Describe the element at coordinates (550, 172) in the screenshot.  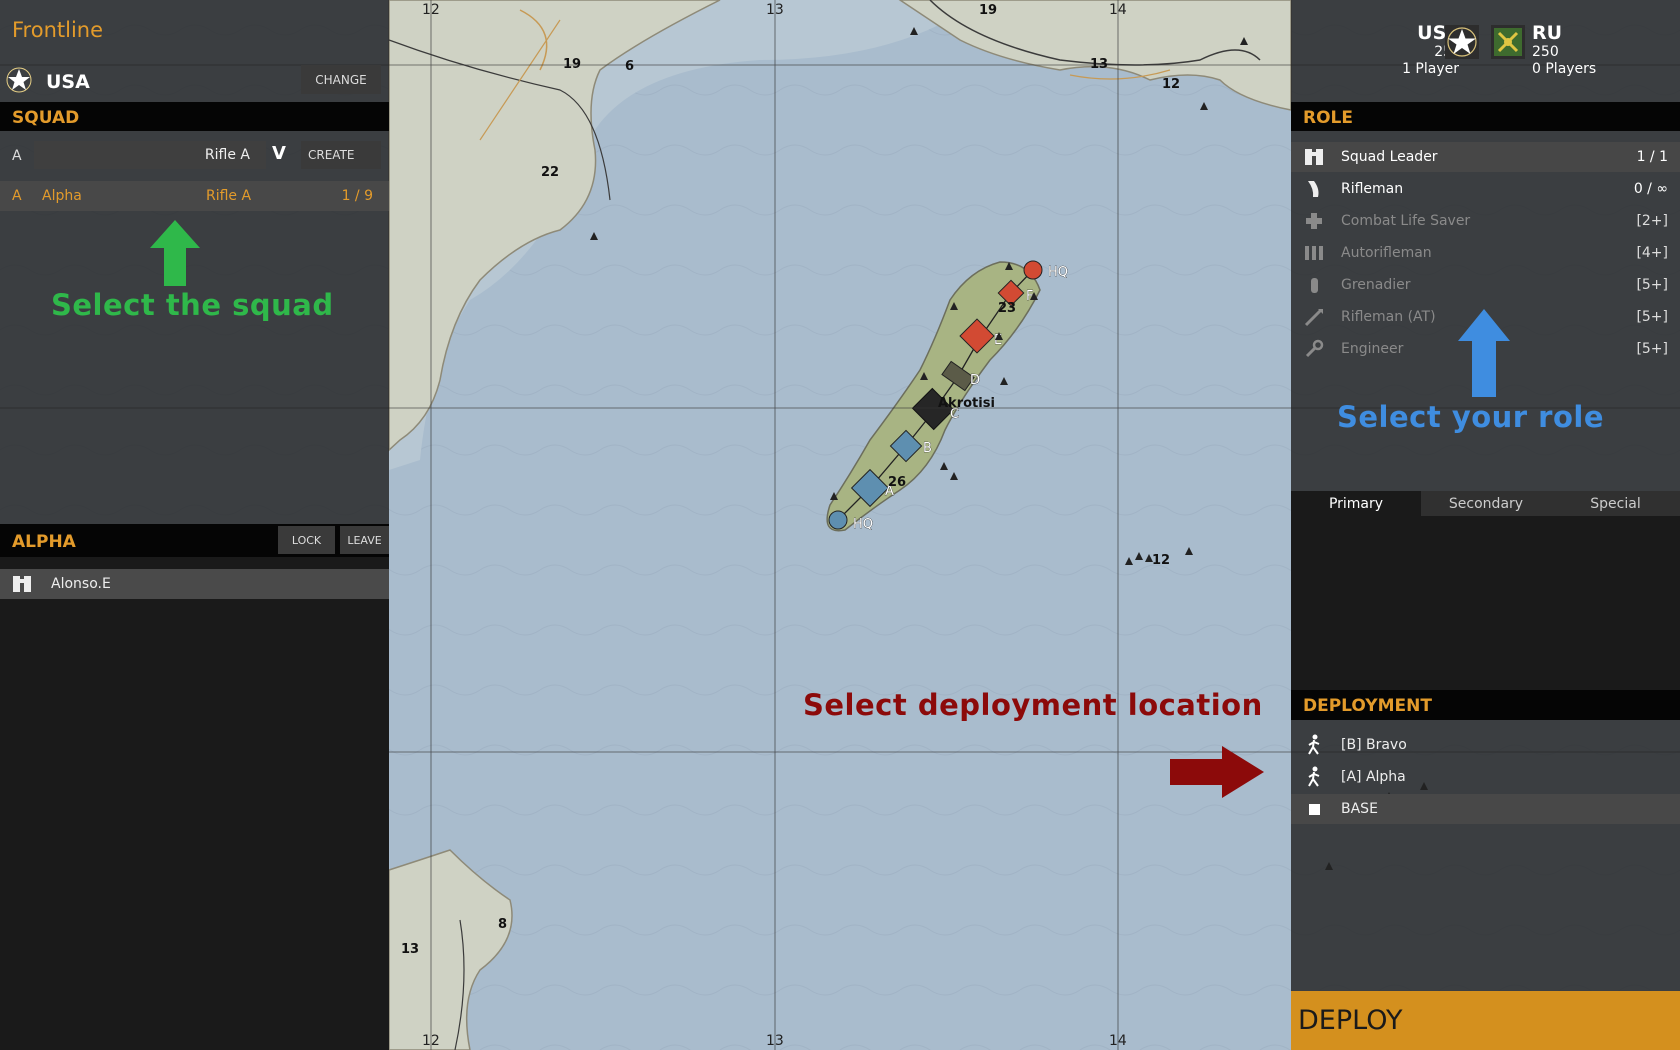
I see `elevation-label: 22` at that location.